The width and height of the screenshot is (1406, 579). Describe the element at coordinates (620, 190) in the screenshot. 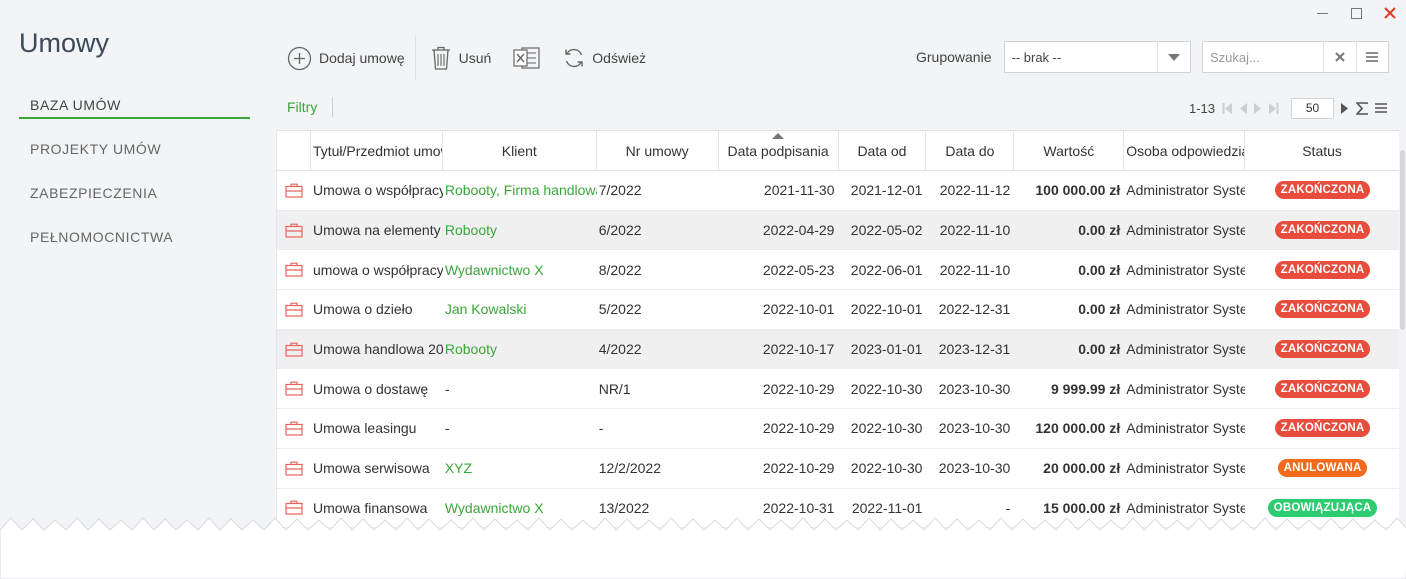

I see `cell-number: 7/2022` at that location.